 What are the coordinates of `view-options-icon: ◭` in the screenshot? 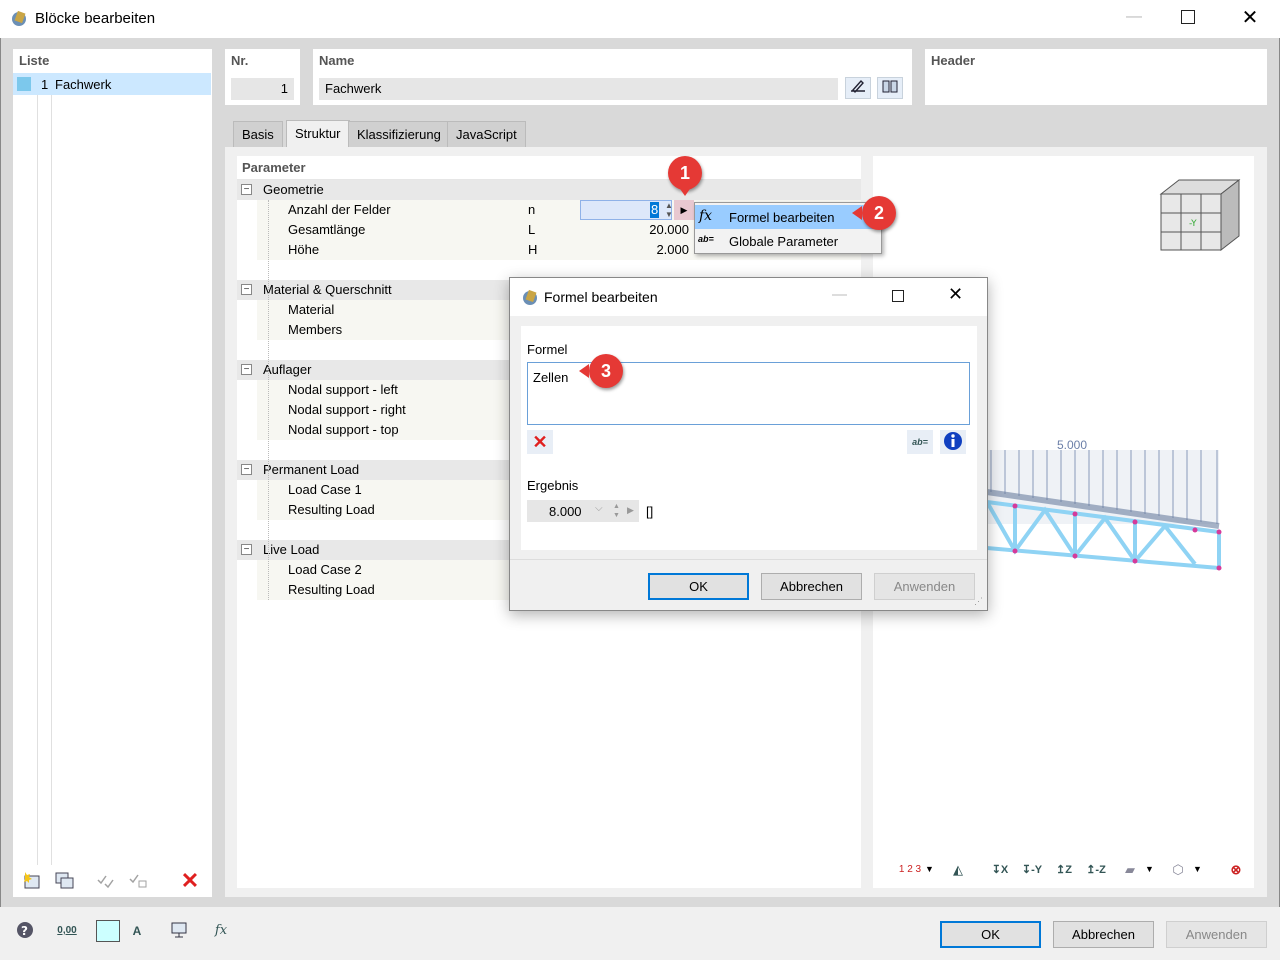 It's located at (958, 870).